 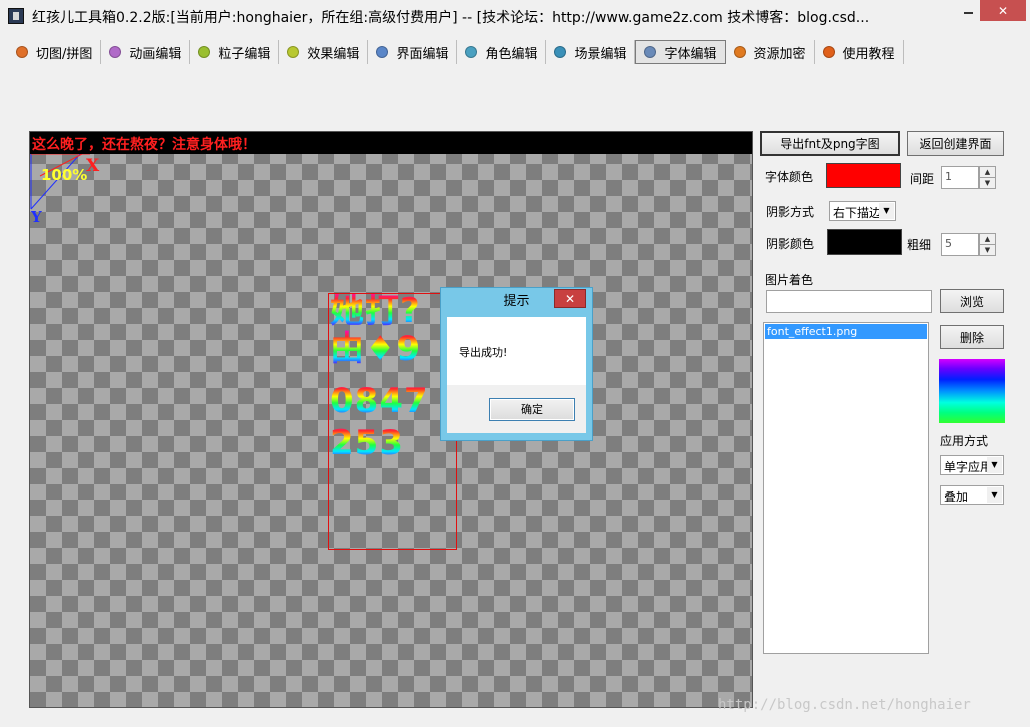 I want to click on font-texture-bounds: 她打? 由♦9 0847 253, so click(x=392, y=421).